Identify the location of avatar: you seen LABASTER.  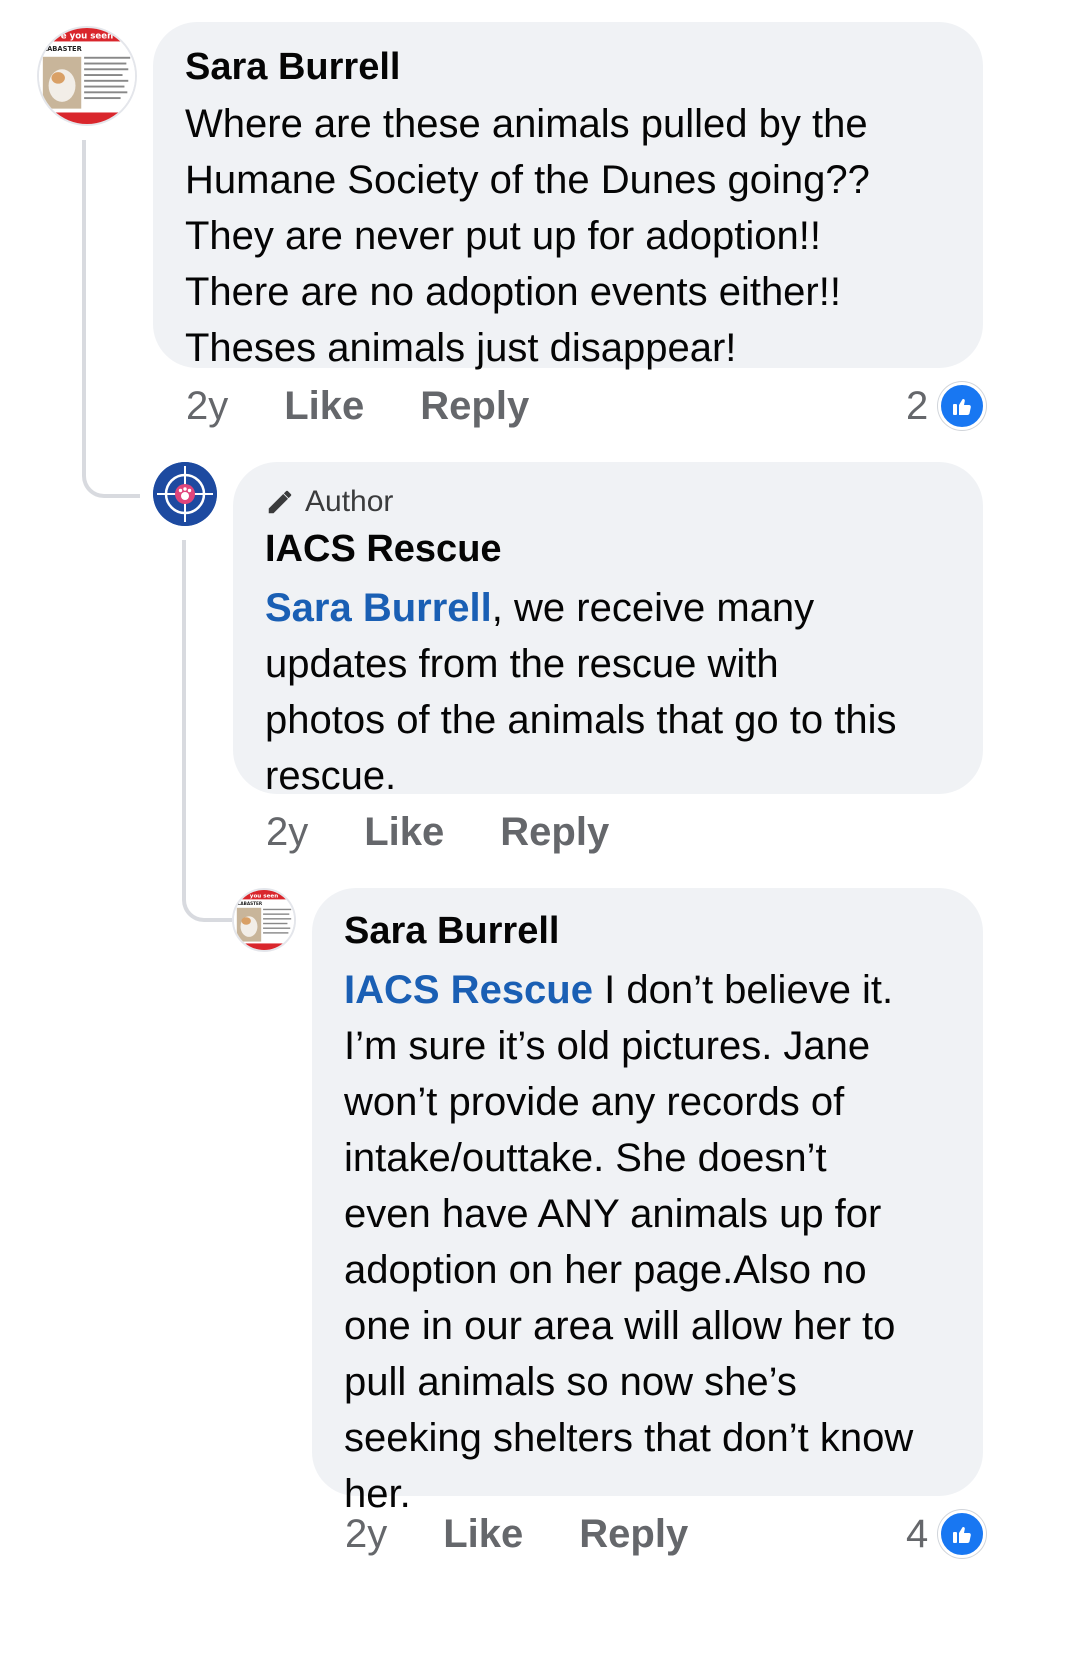
(264, 920).